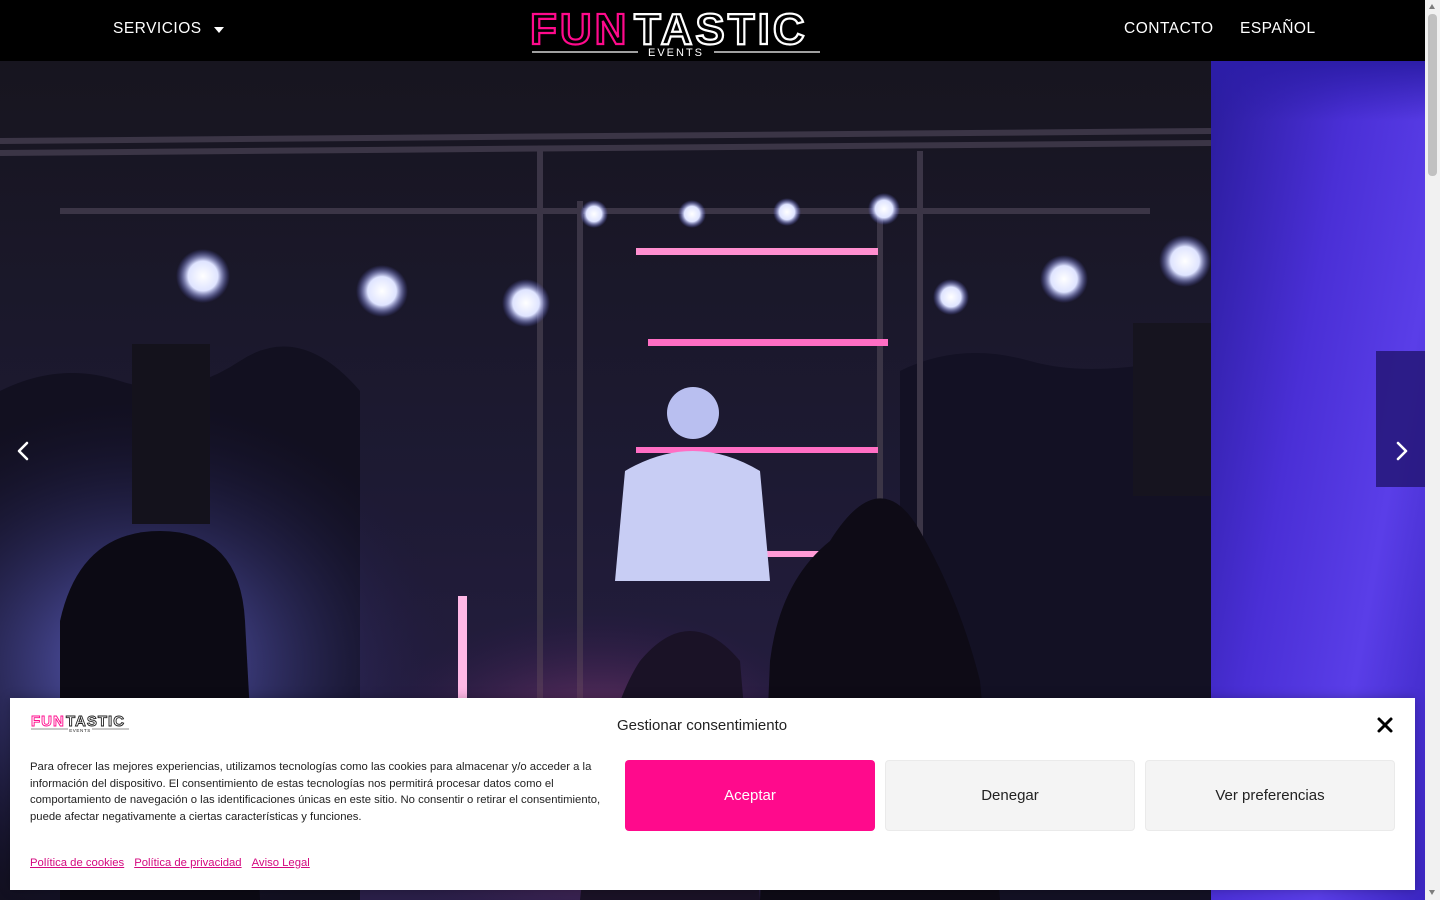 The height and width of the screenshot is (900, 1440). Describe the element at coordinates (1010, 795) in the screenshot. I see `cookie-deny-button: Denegar` at that location.